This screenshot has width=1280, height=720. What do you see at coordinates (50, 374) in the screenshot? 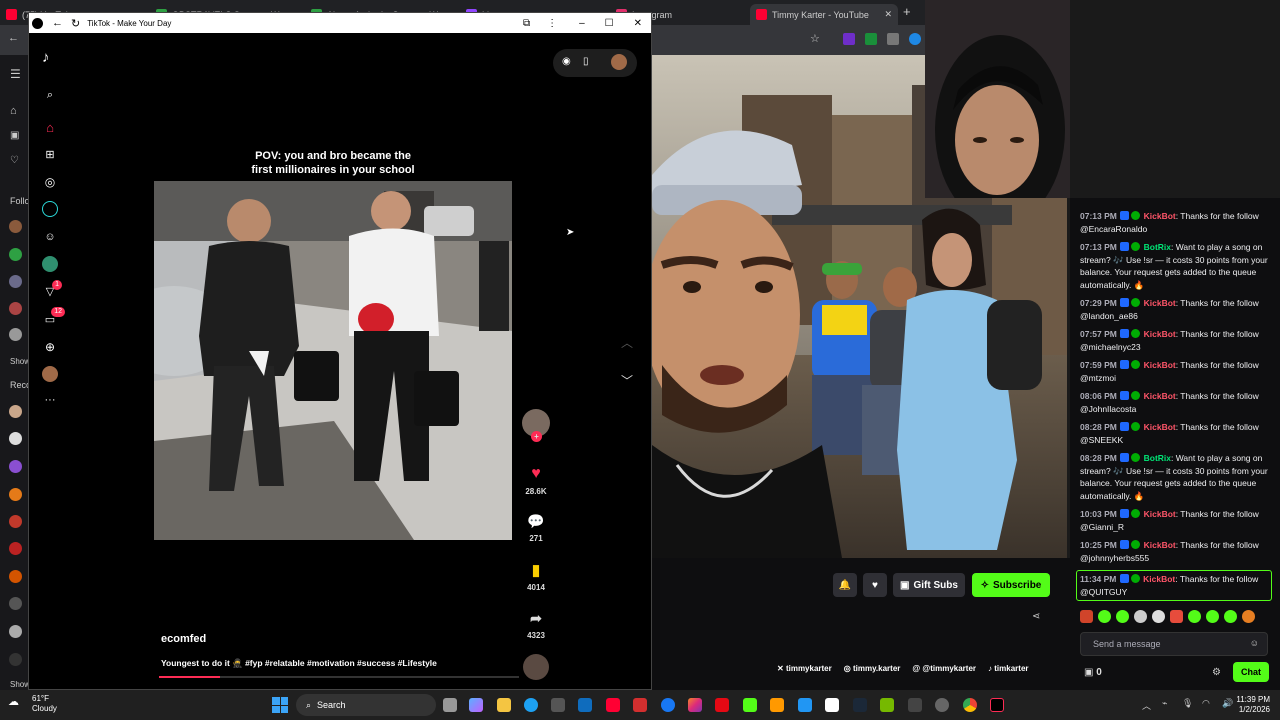
I see `profile-avatar-icon` at bounding box center [50, 374].